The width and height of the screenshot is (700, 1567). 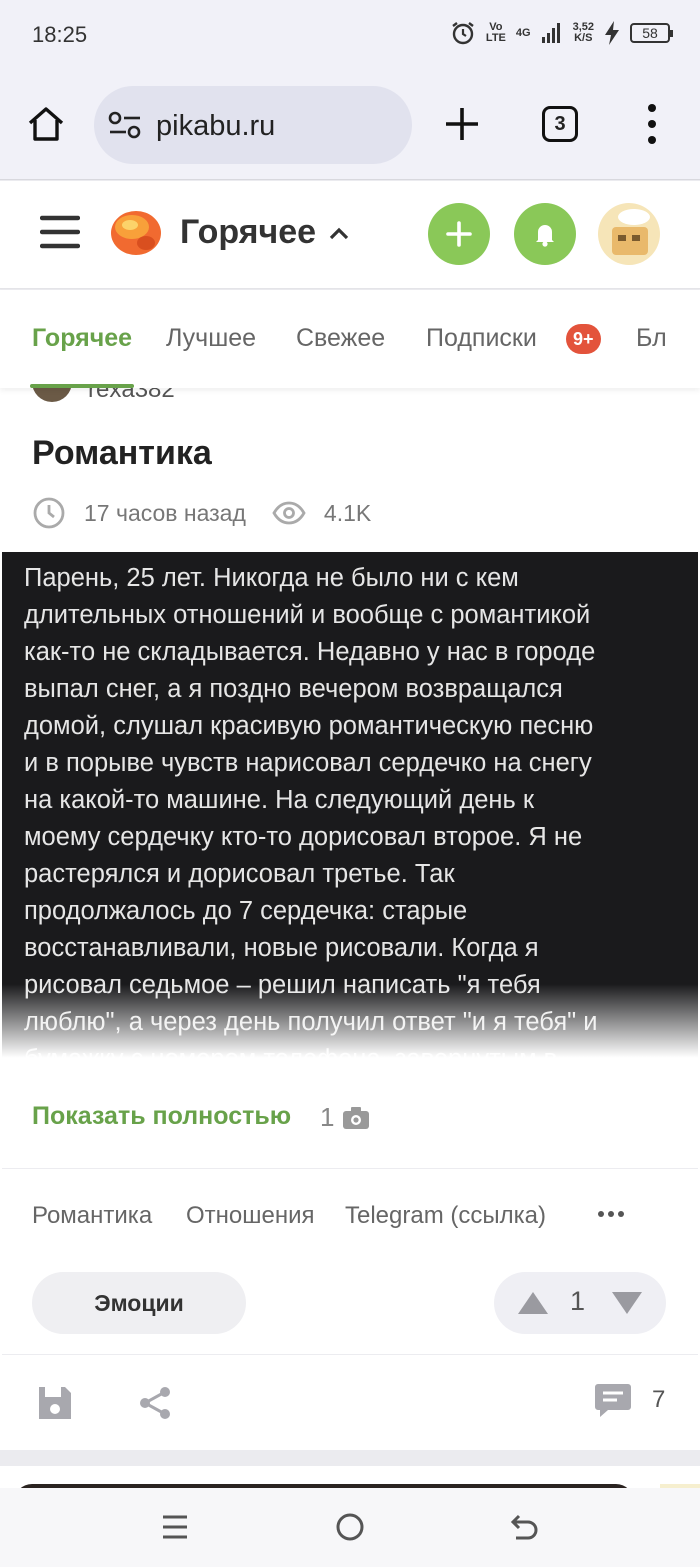 What do you see at coordinates (350, 36) in the screenshot?
I see `status-bar: 18:25 Vo LTE 4G 3,52 K/S 58` at bounding box center [350, 36].